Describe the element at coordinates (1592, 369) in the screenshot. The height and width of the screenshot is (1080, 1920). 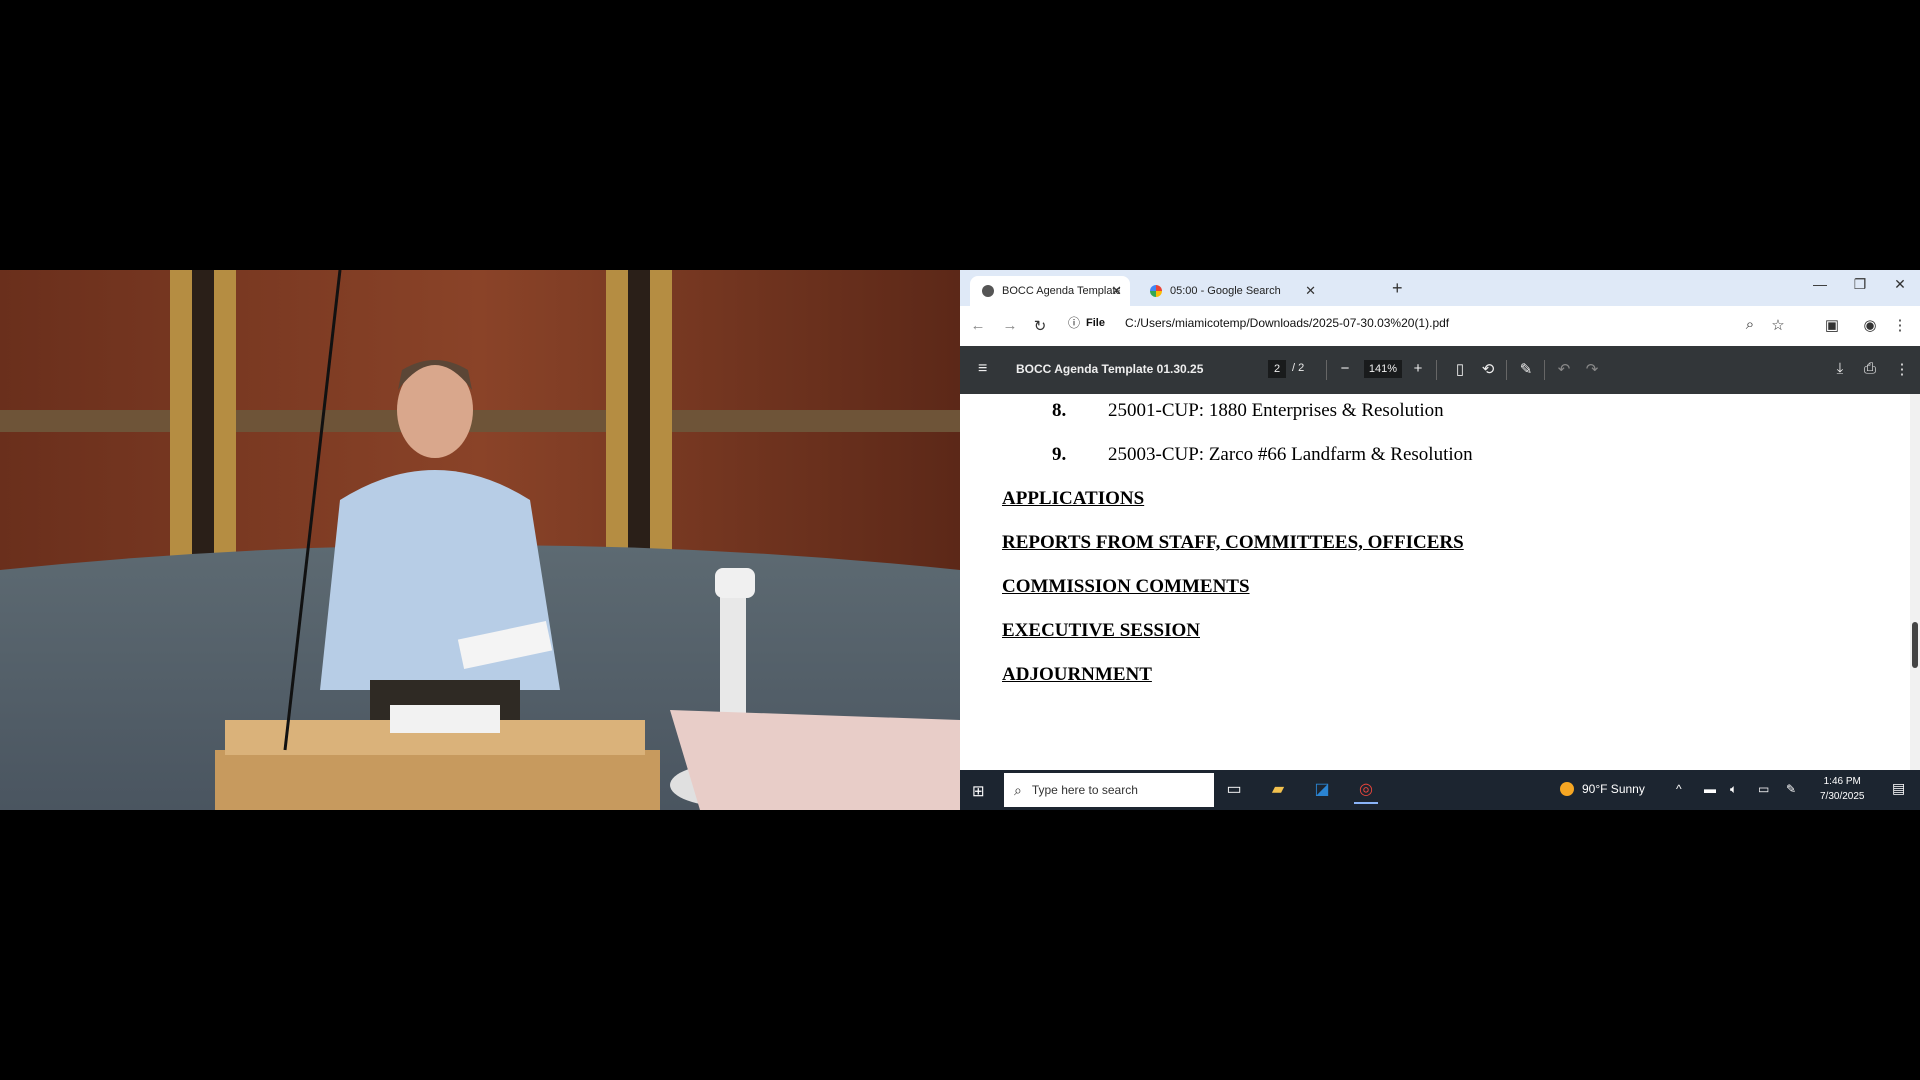
I see `redo-icon: ↷` at that location.